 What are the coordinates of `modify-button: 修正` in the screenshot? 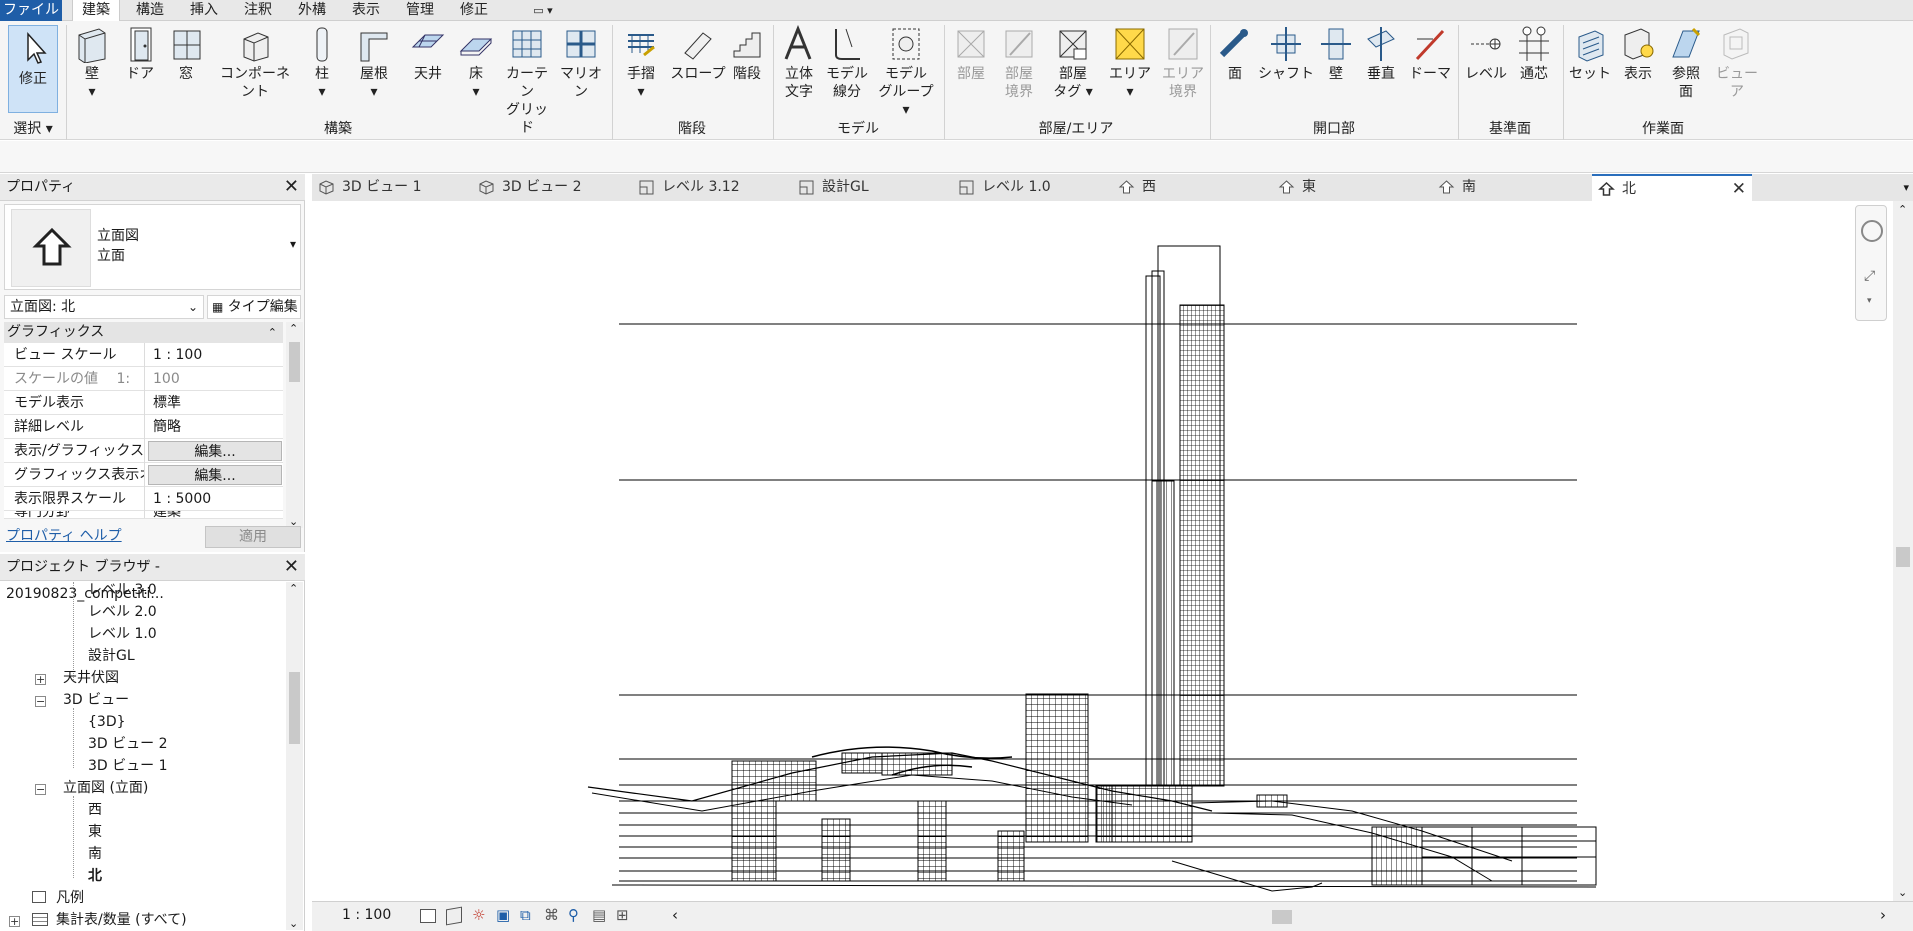 It's located at (33, 69).